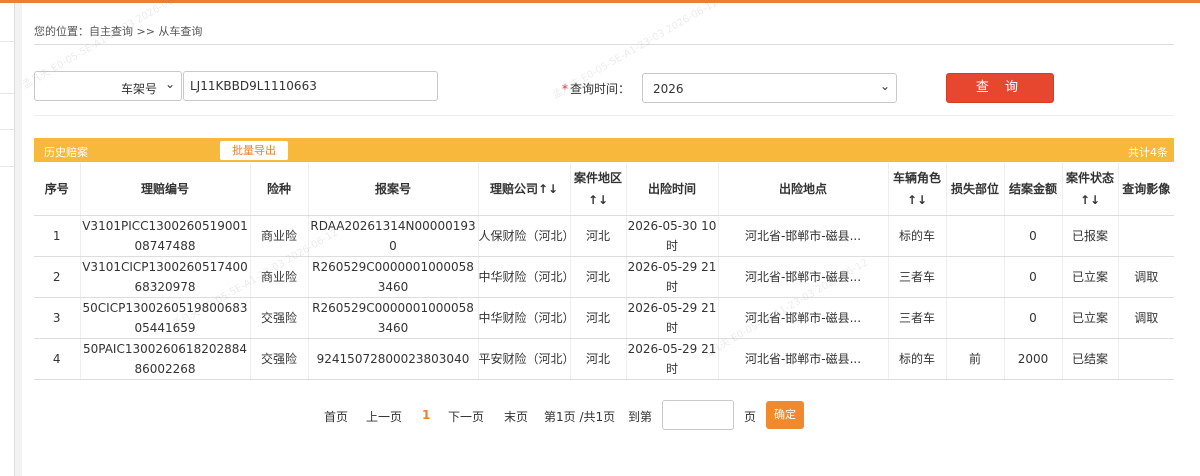 This screenshot has height=476, width=1200. I want to click on pager-info: 第1页 /共1页, so click(580, 417).